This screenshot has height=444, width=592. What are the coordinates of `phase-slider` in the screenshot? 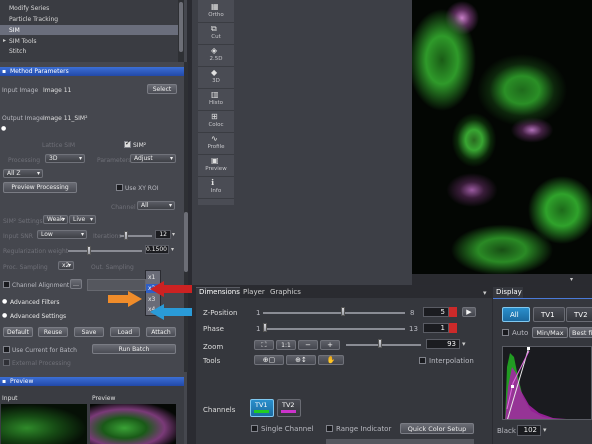 It's located at (334, 329).